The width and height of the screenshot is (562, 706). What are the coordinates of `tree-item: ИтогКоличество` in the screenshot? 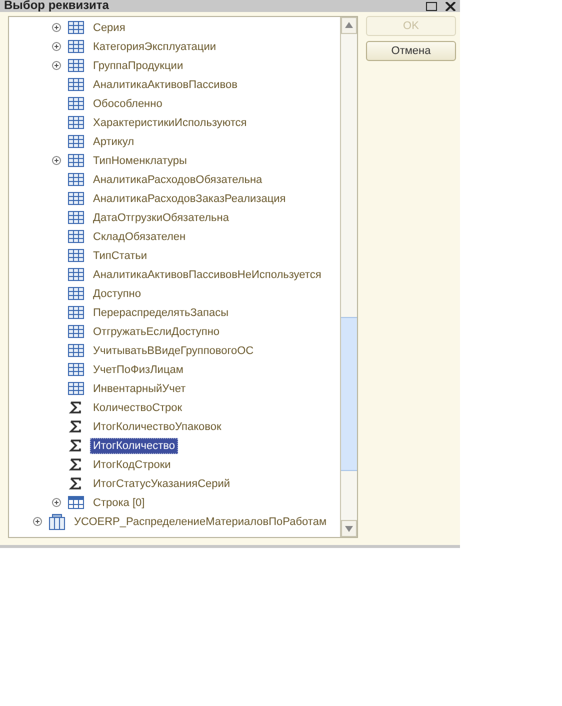 It's located at (134, 446).